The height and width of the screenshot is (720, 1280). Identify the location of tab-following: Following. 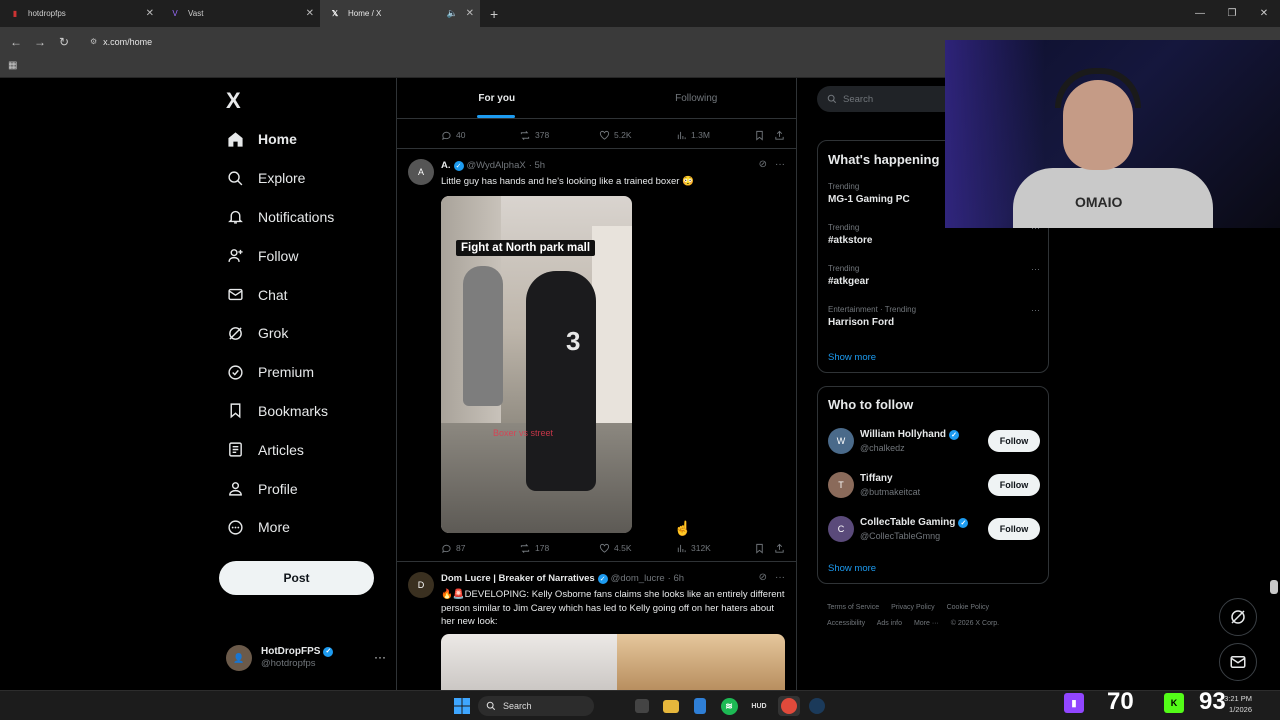
(697, 98).